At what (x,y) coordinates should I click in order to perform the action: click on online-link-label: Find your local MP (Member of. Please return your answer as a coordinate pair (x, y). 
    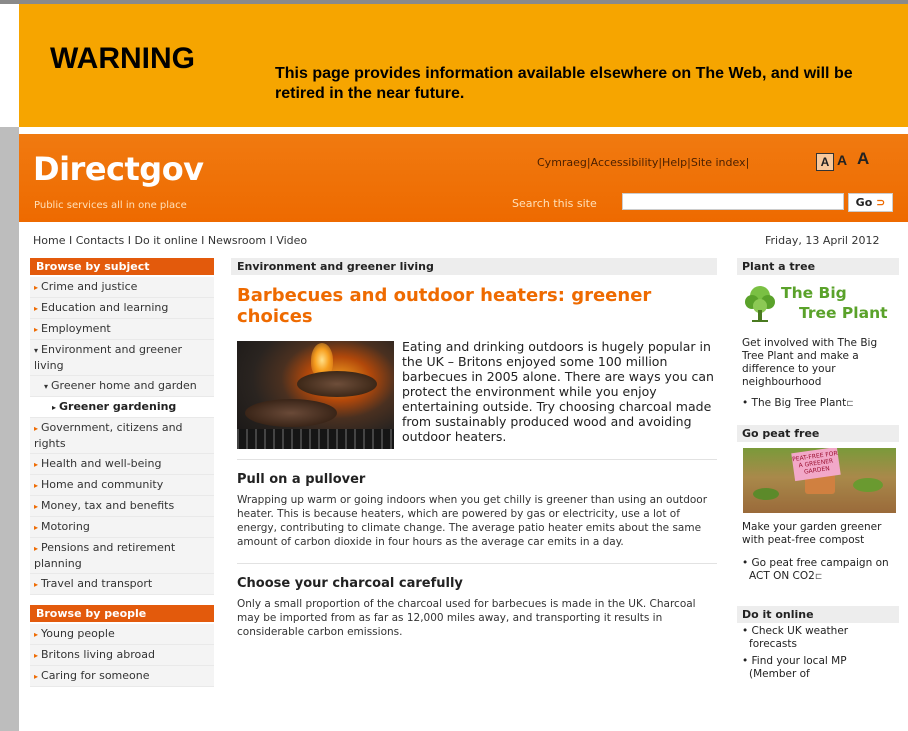
    Looking at the image, I should click on (798, 667).